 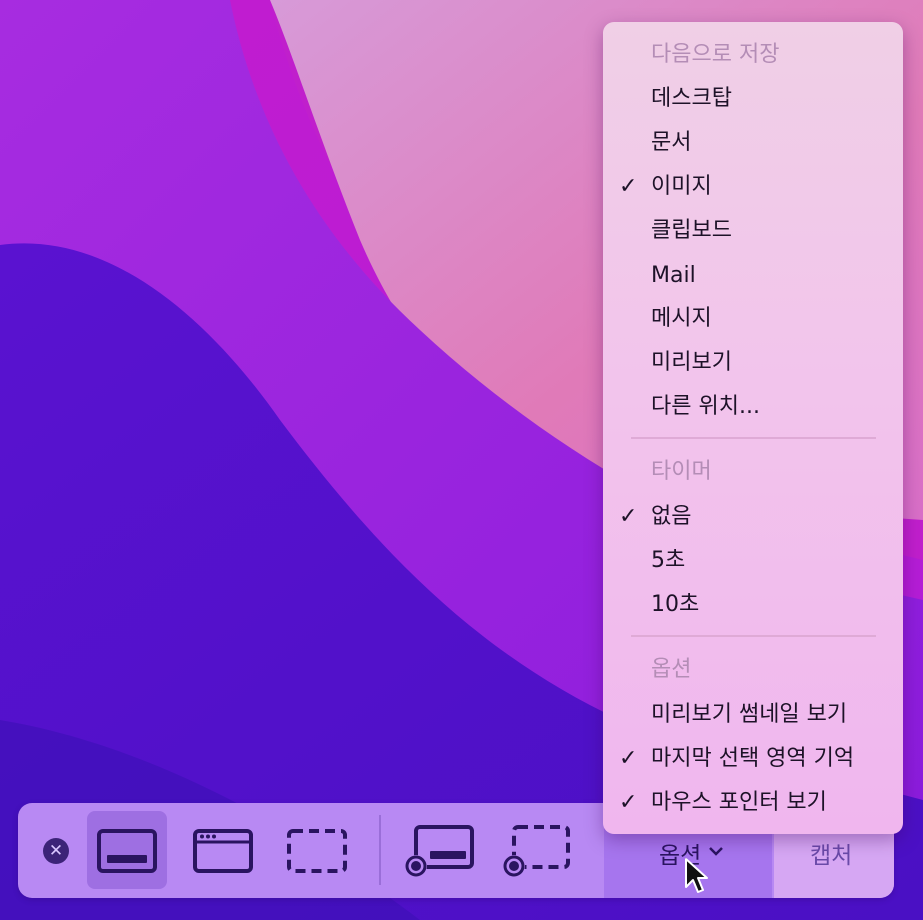 I want to click on capture-selected-portion-button, so click(x=317, y=850).